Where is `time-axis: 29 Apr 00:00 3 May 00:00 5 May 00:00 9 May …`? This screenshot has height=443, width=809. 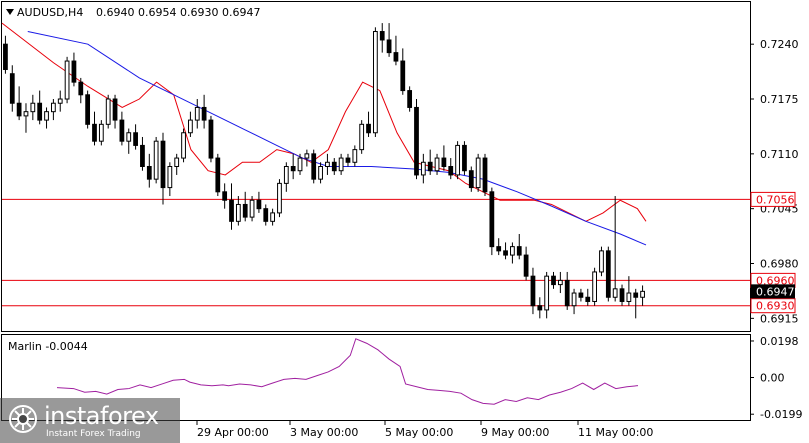 time-axis: 29 Apr 00:00 3 May 00:00 5 May 00:00 9 May … is located at coordinates (424, 430).